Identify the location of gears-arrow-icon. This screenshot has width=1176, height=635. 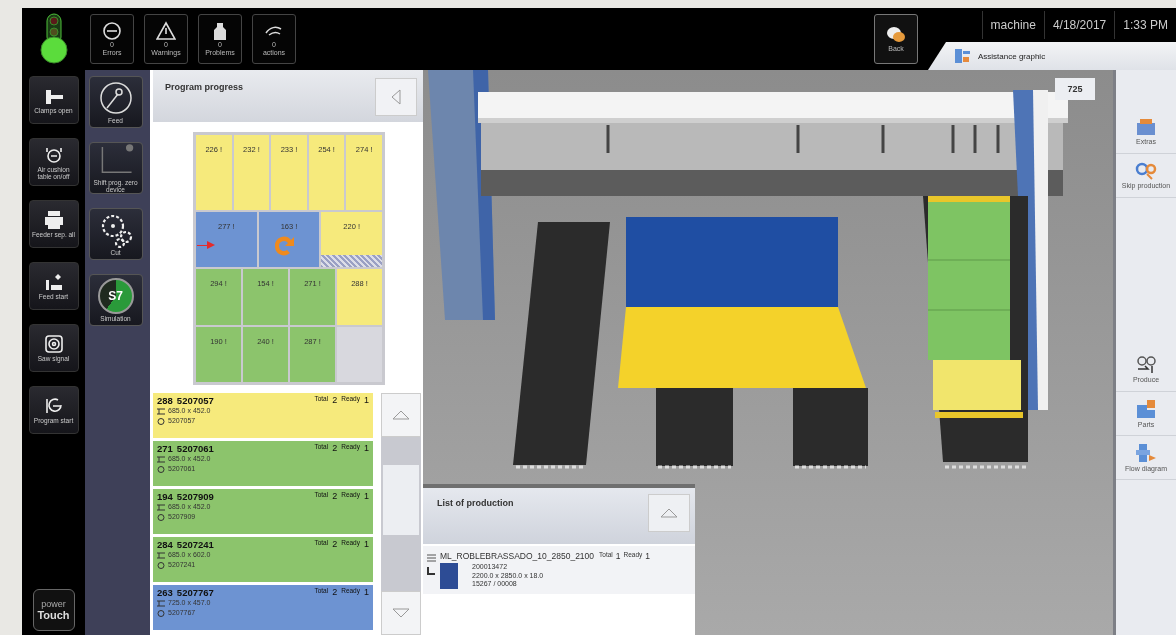
(1146, 365).